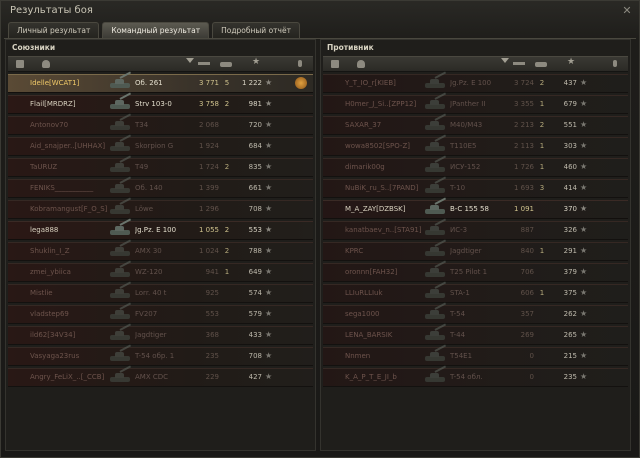 This screenshot has width=640, height=458. What do you see at coordinates (570, 272) in the screenshot?
I see `xp-value: 379` at bounding box center [570, 272].